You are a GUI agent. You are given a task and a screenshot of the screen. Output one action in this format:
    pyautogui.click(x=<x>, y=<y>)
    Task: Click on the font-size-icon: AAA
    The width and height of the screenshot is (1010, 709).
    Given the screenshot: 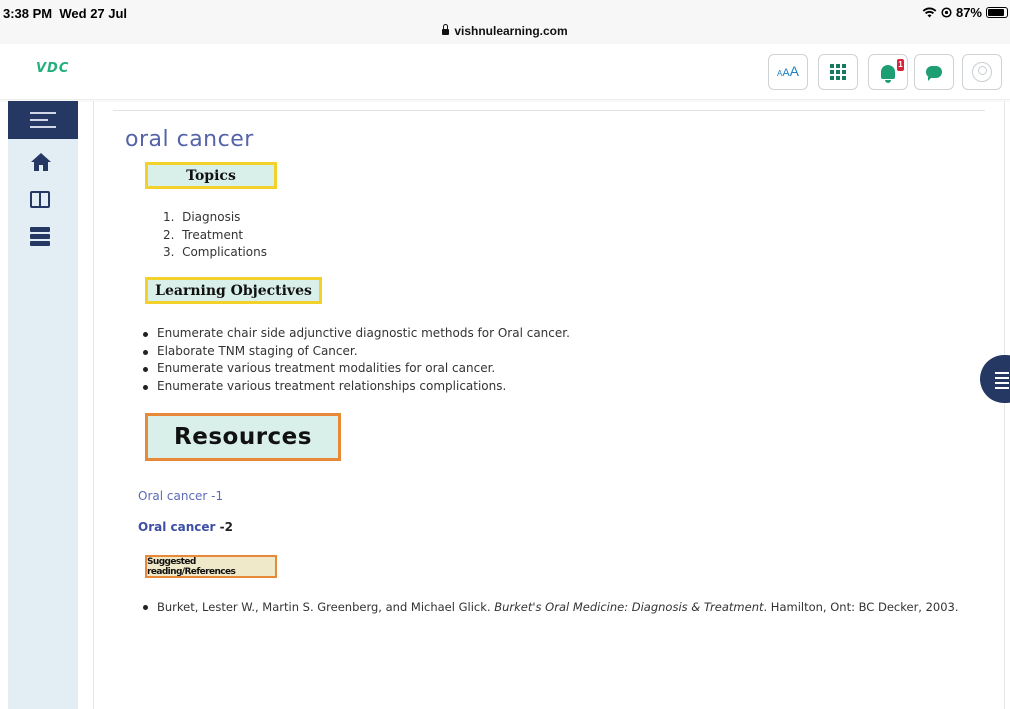 What is the action you would take?
    pyautogui.click(x=788, y=72)
    